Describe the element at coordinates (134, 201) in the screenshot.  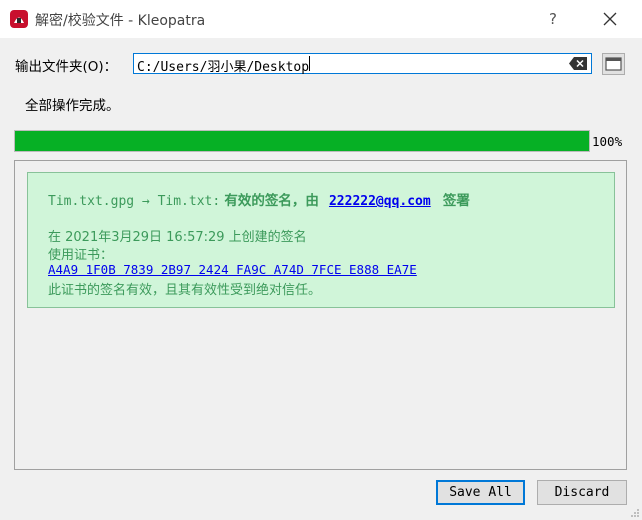
I see `file-transform: Tim.txt.gpg → Tim.txt:` at that location.